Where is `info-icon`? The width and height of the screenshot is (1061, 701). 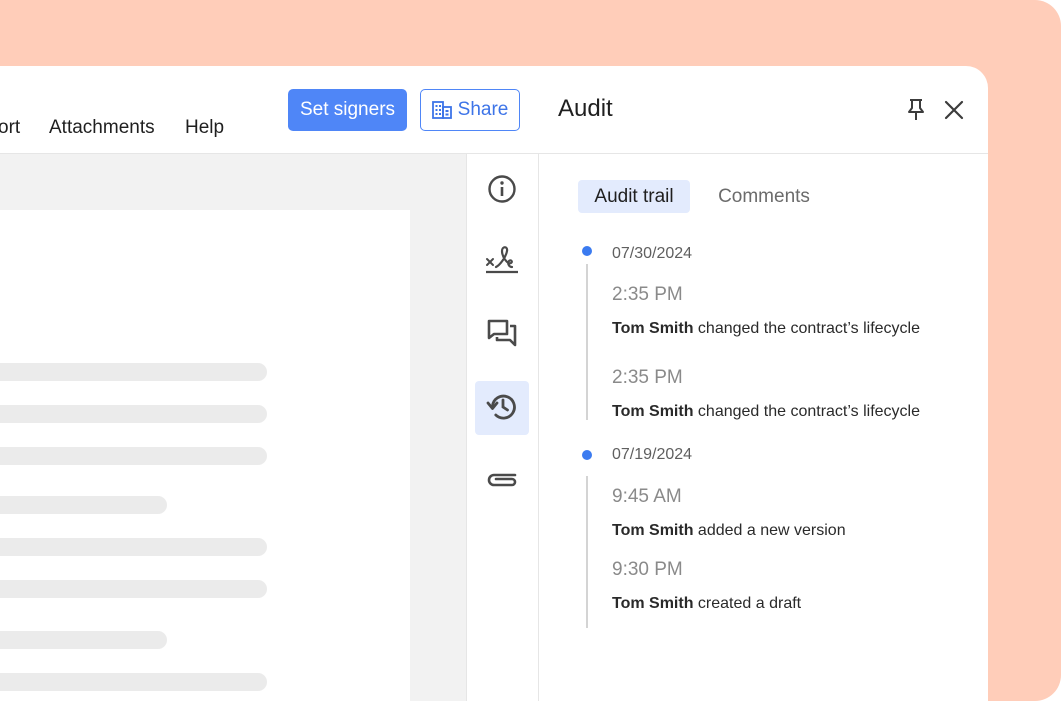 info-icon is located at coordinates (502, 191).